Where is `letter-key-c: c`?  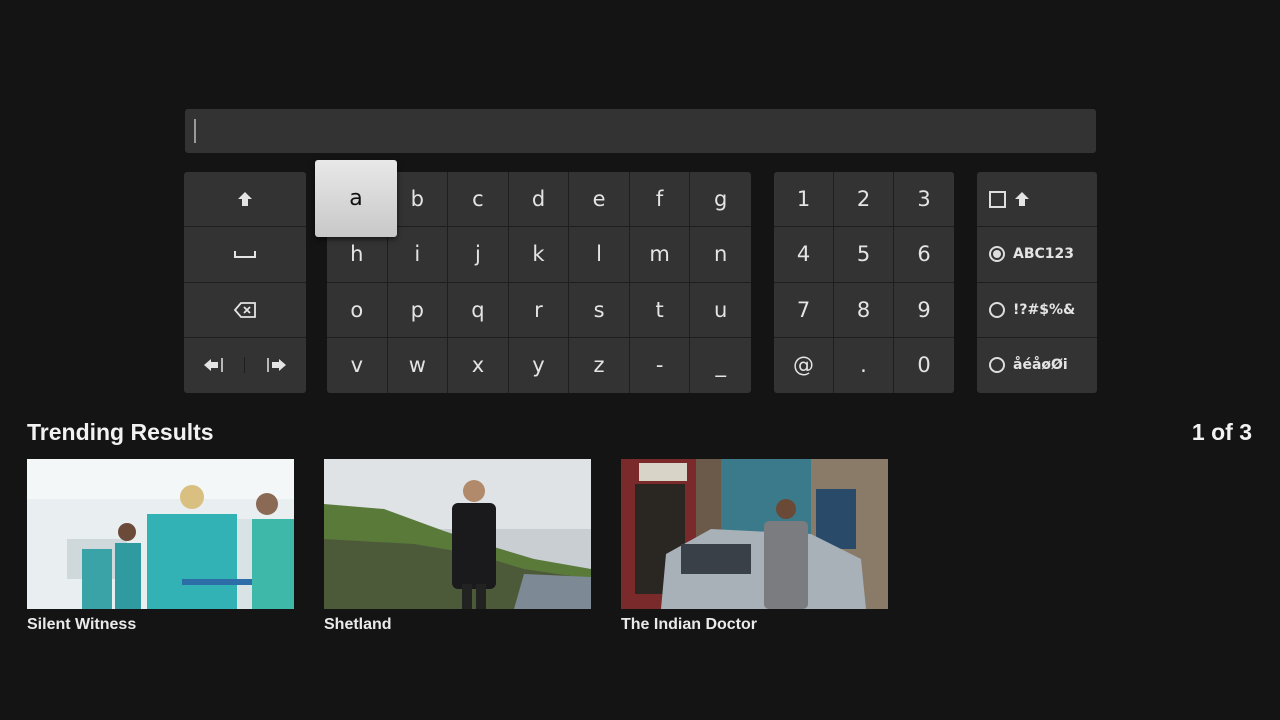
letter-key-c: c is located at coordinates (478, 200).